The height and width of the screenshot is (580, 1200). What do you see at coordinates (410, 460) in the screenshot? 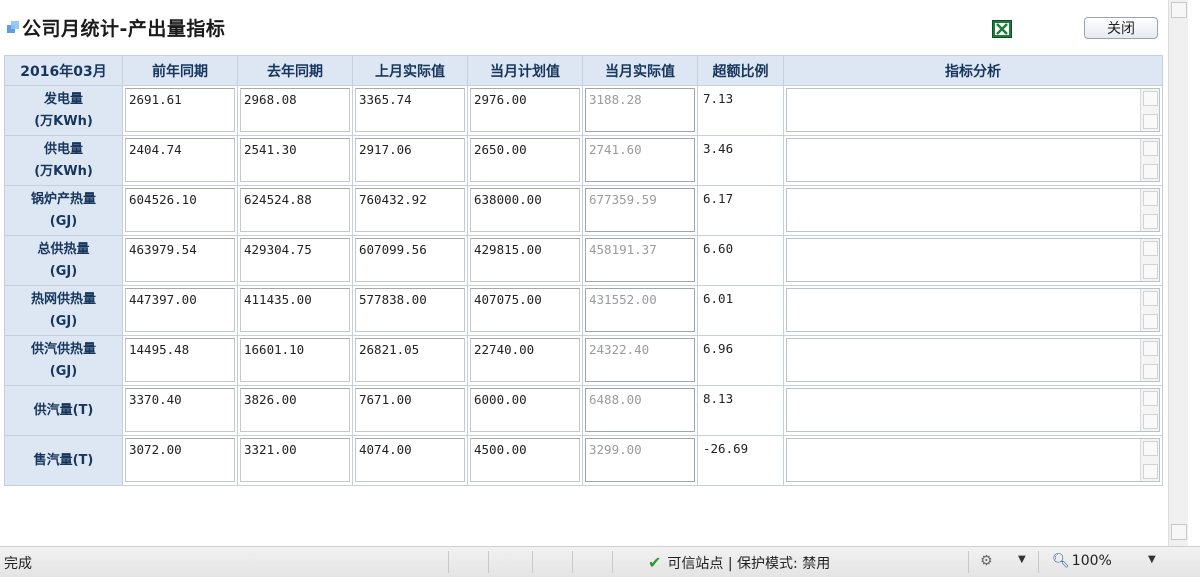
I see `value-field: 4074.00` at bounding box center [410, 460].